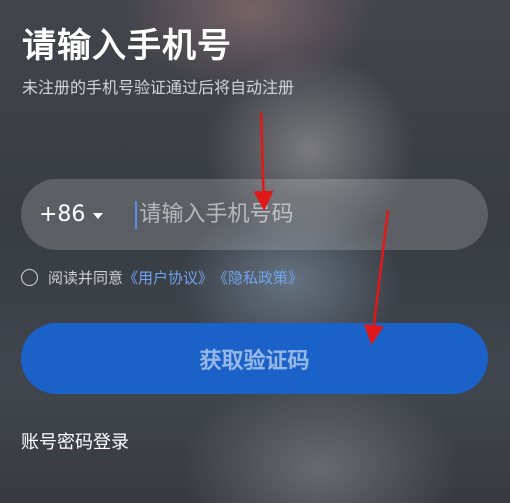 Image resolution: width=510 pixels, height=503 pixels. What do you see at coordinates (254, 358) in the screenshot?
I see `get-code-button: 获取验证码` at bounding box center [254, 358].